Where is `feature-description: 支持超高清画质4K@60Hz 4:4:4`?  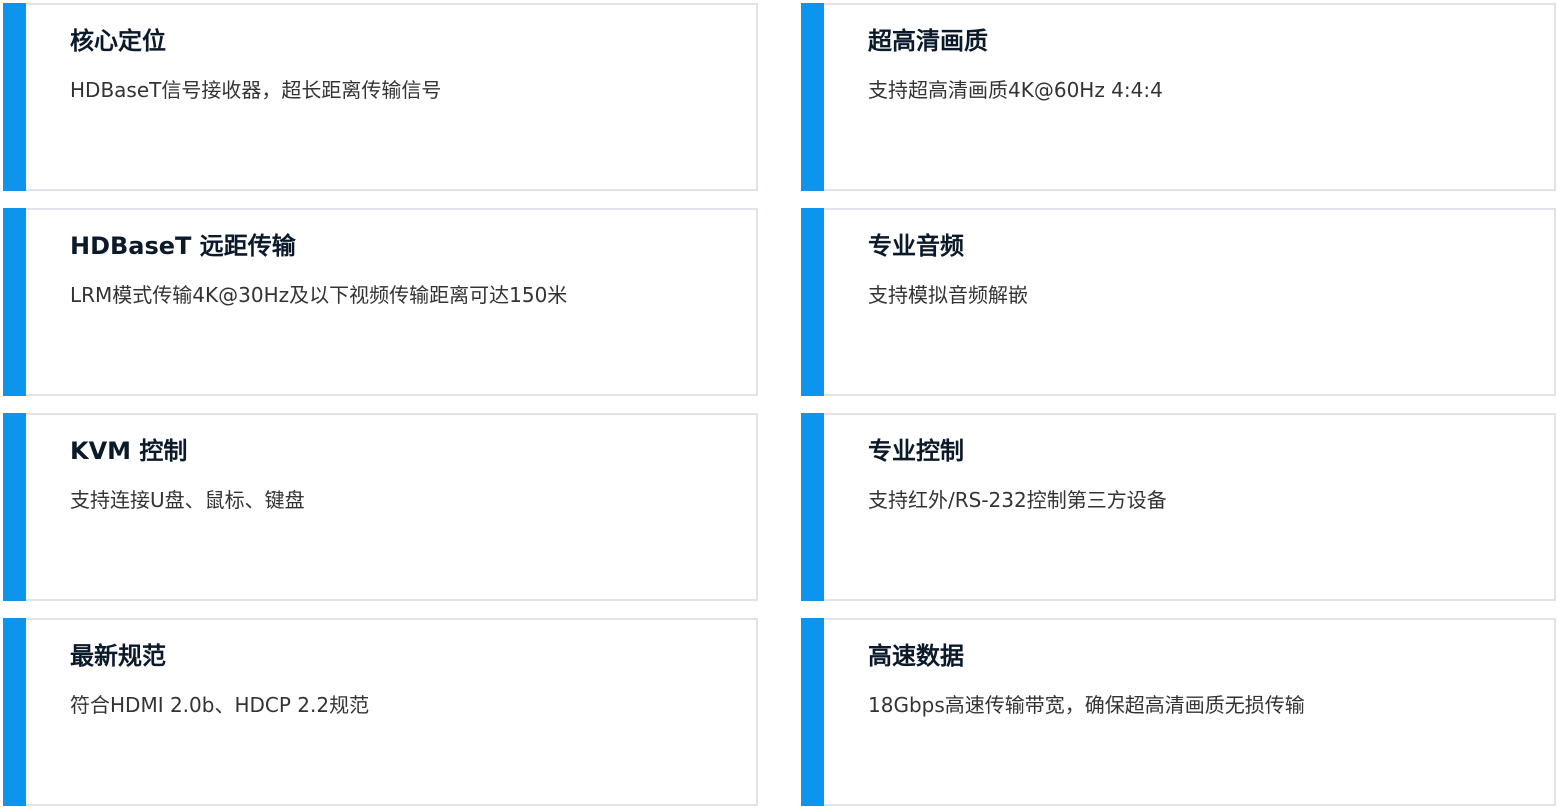
feature-description: 支持超高清画质4K@60Hz 4:4:4 is located at coordinates (1015, 90).